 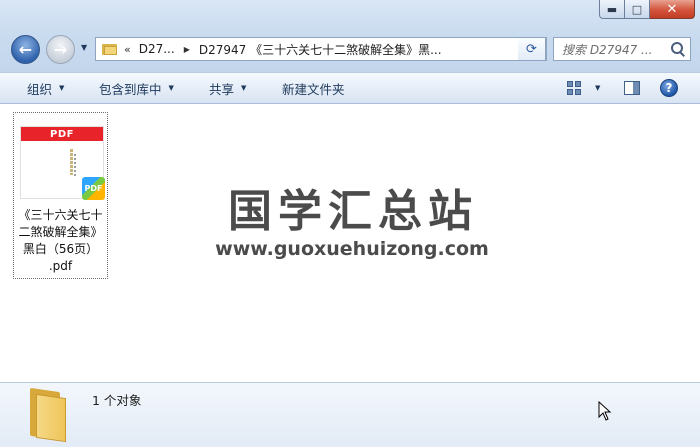 I want to click on forward-button: →, so click(x=60, y=49).